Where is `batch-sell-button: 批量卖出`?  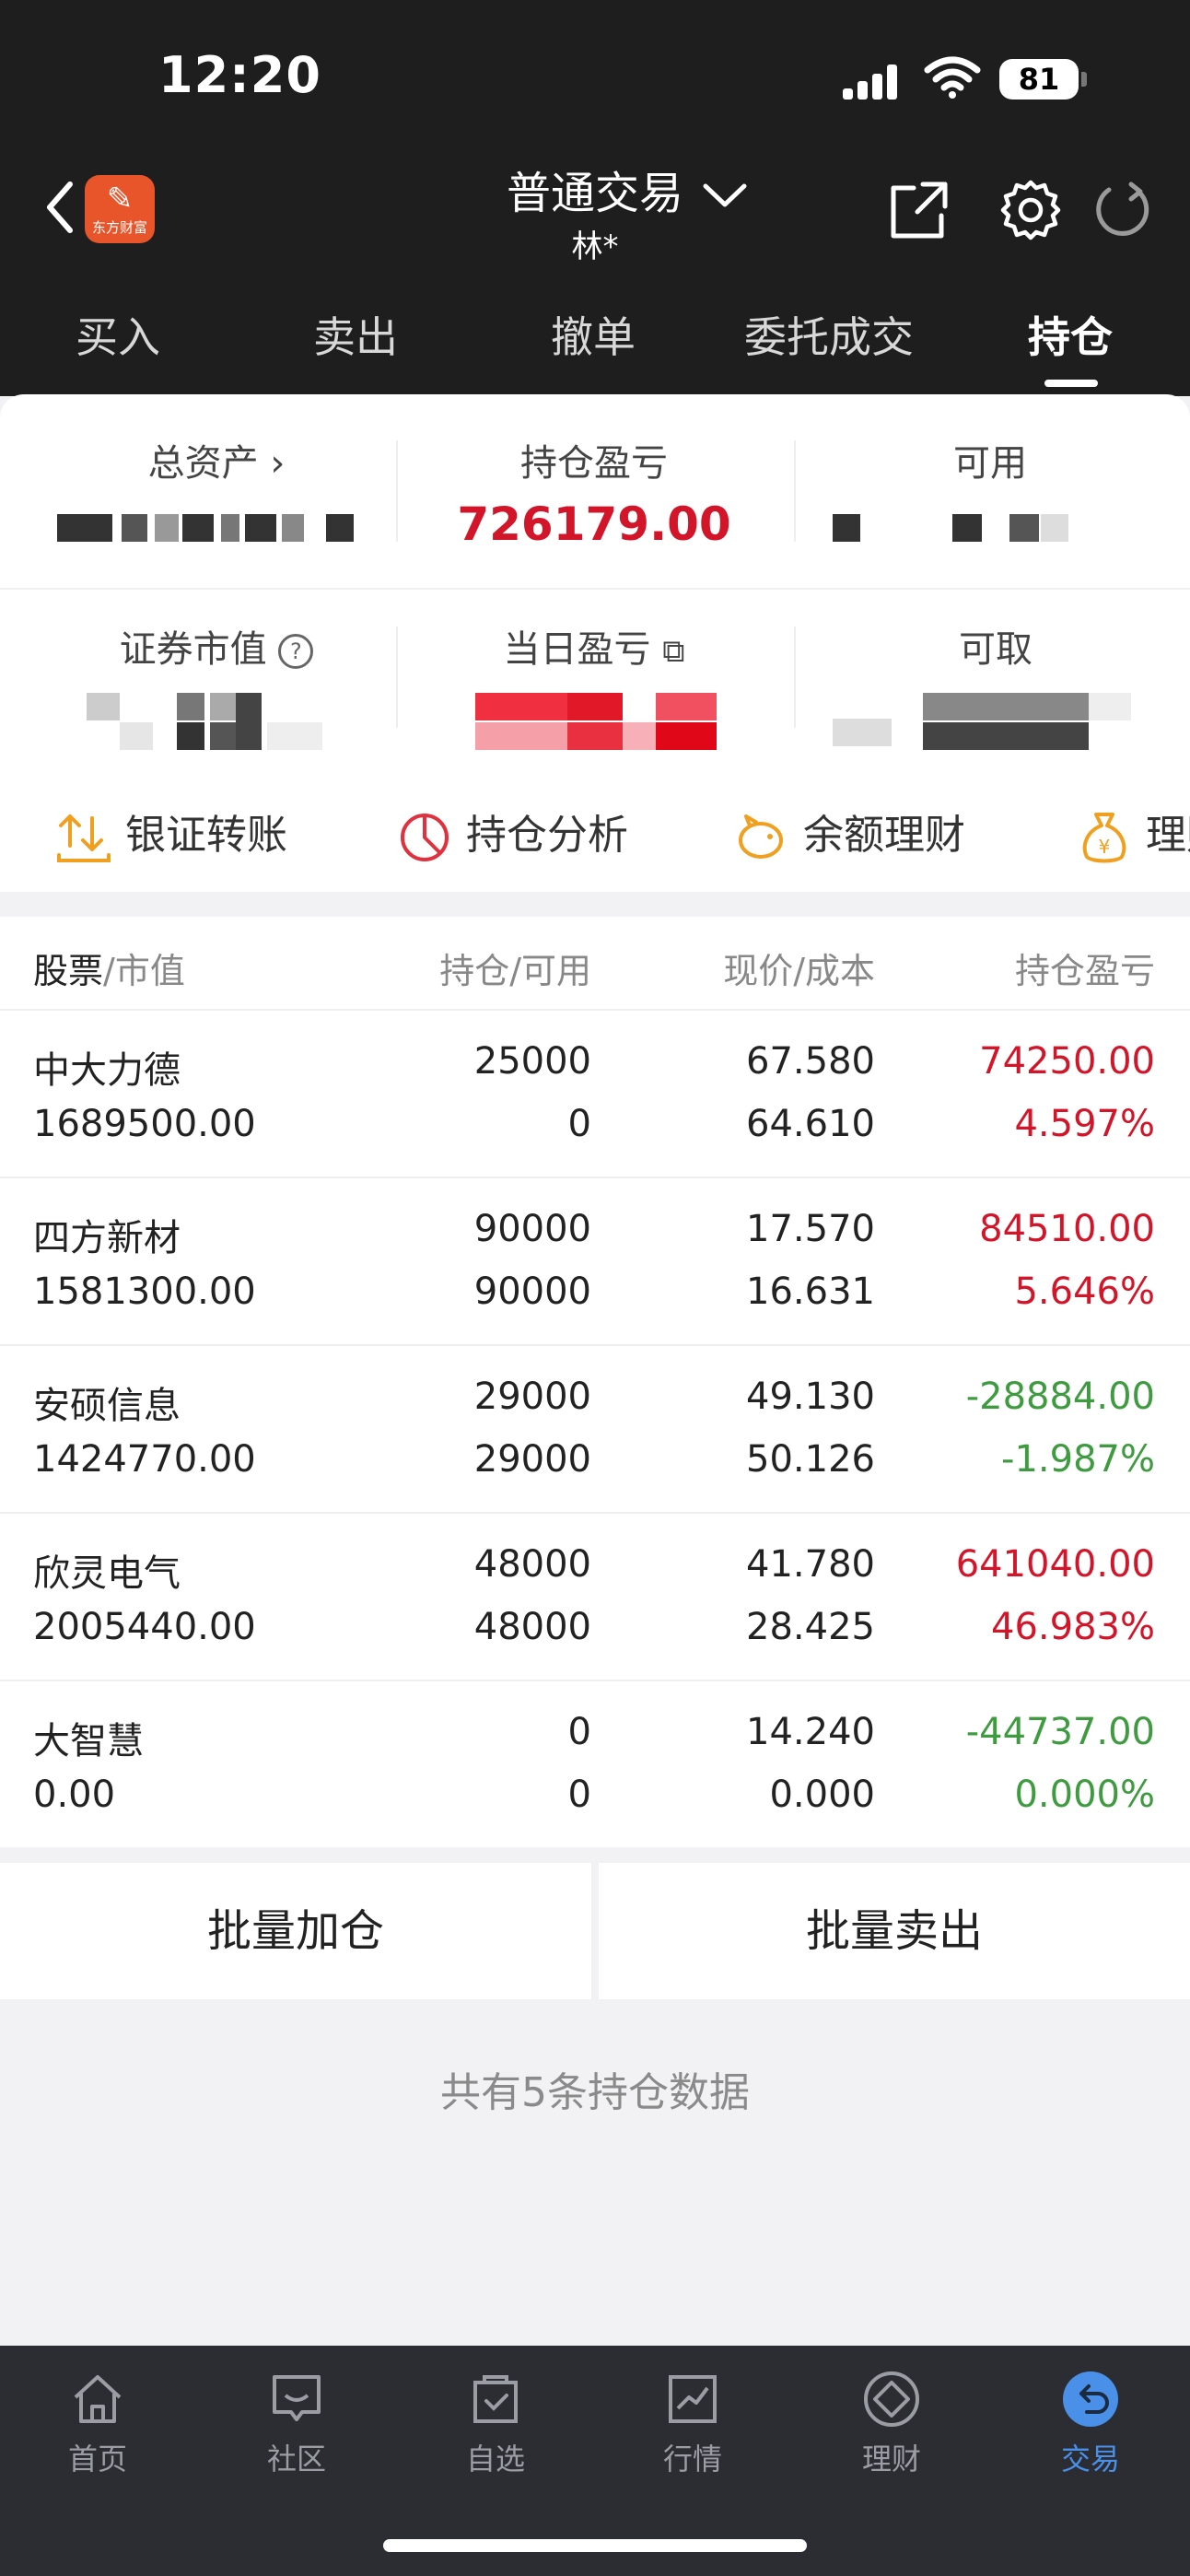
batch-sell-button: 批量卖出 is located at coordinates (894, 1931).